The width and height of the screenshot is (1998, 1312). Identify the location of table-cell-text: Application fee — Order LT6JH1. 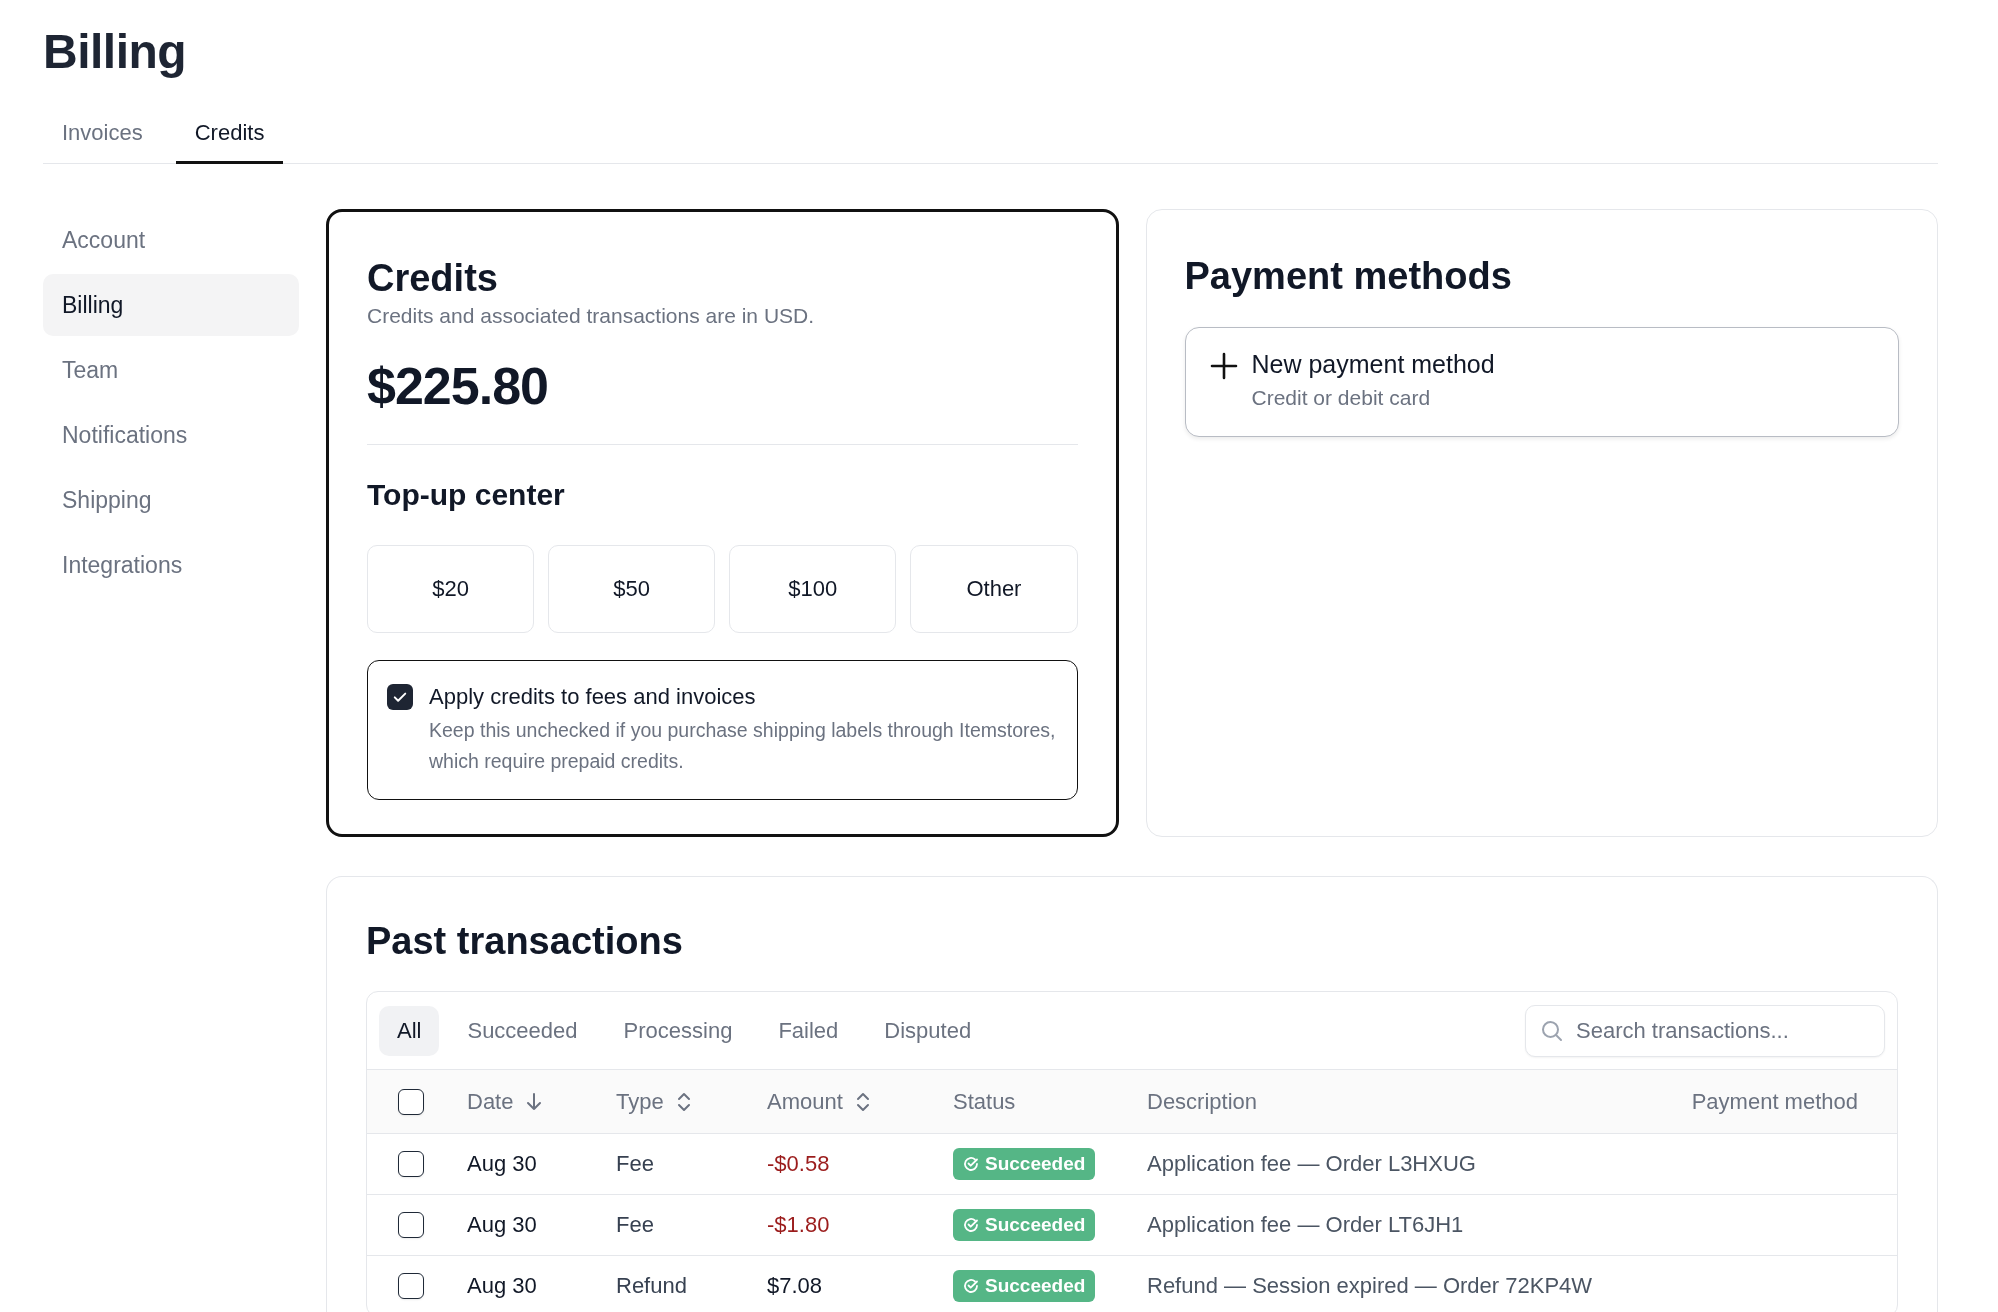
(1306, 1225).